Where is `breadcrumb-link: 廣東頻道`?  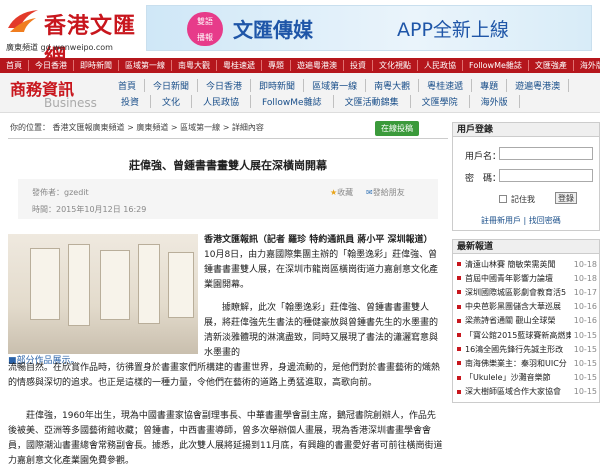 breadcrumb-link: 廣東頻道 is located at coordinates (152, 127).